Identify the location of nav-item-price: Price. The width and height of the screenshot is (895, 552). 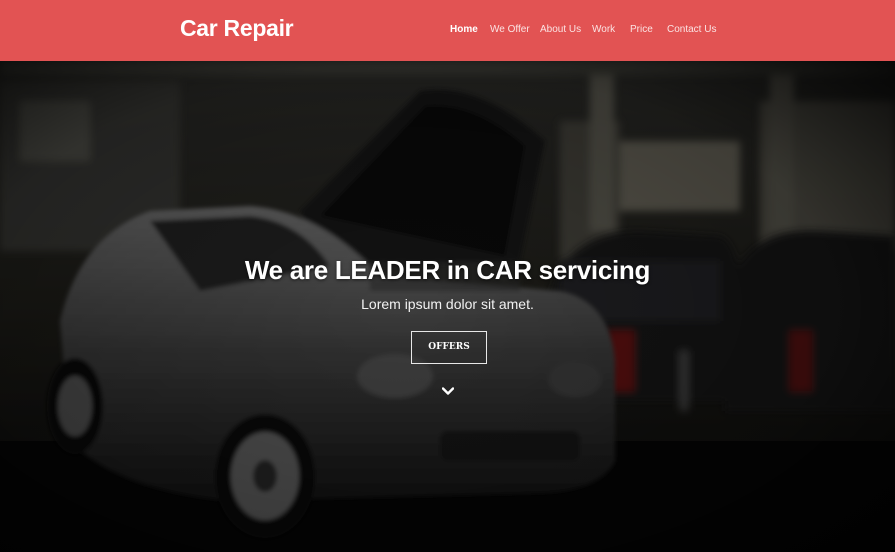
(641, 29).